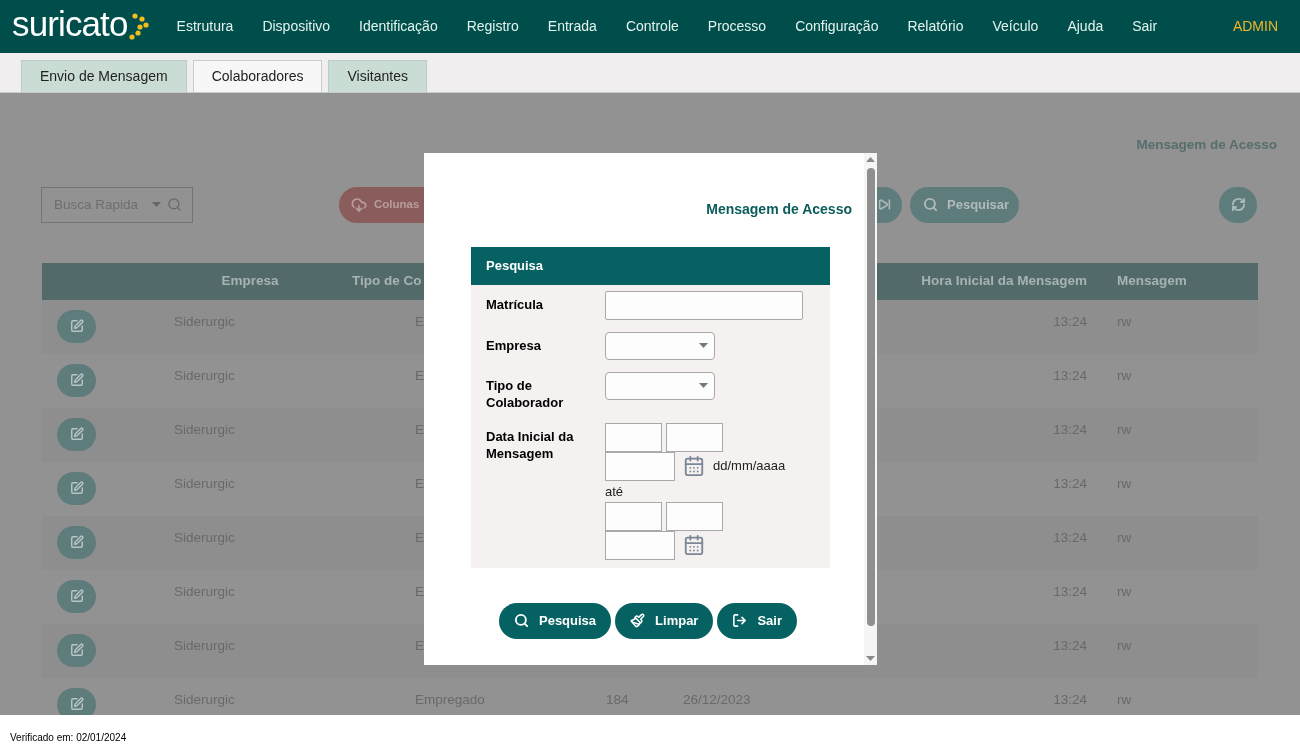  What do you see at coordinates (1004, 281) in the screenshot?
I see `column-header: Hora Inicial da Mensagem` at bounding box center [1004, 281].